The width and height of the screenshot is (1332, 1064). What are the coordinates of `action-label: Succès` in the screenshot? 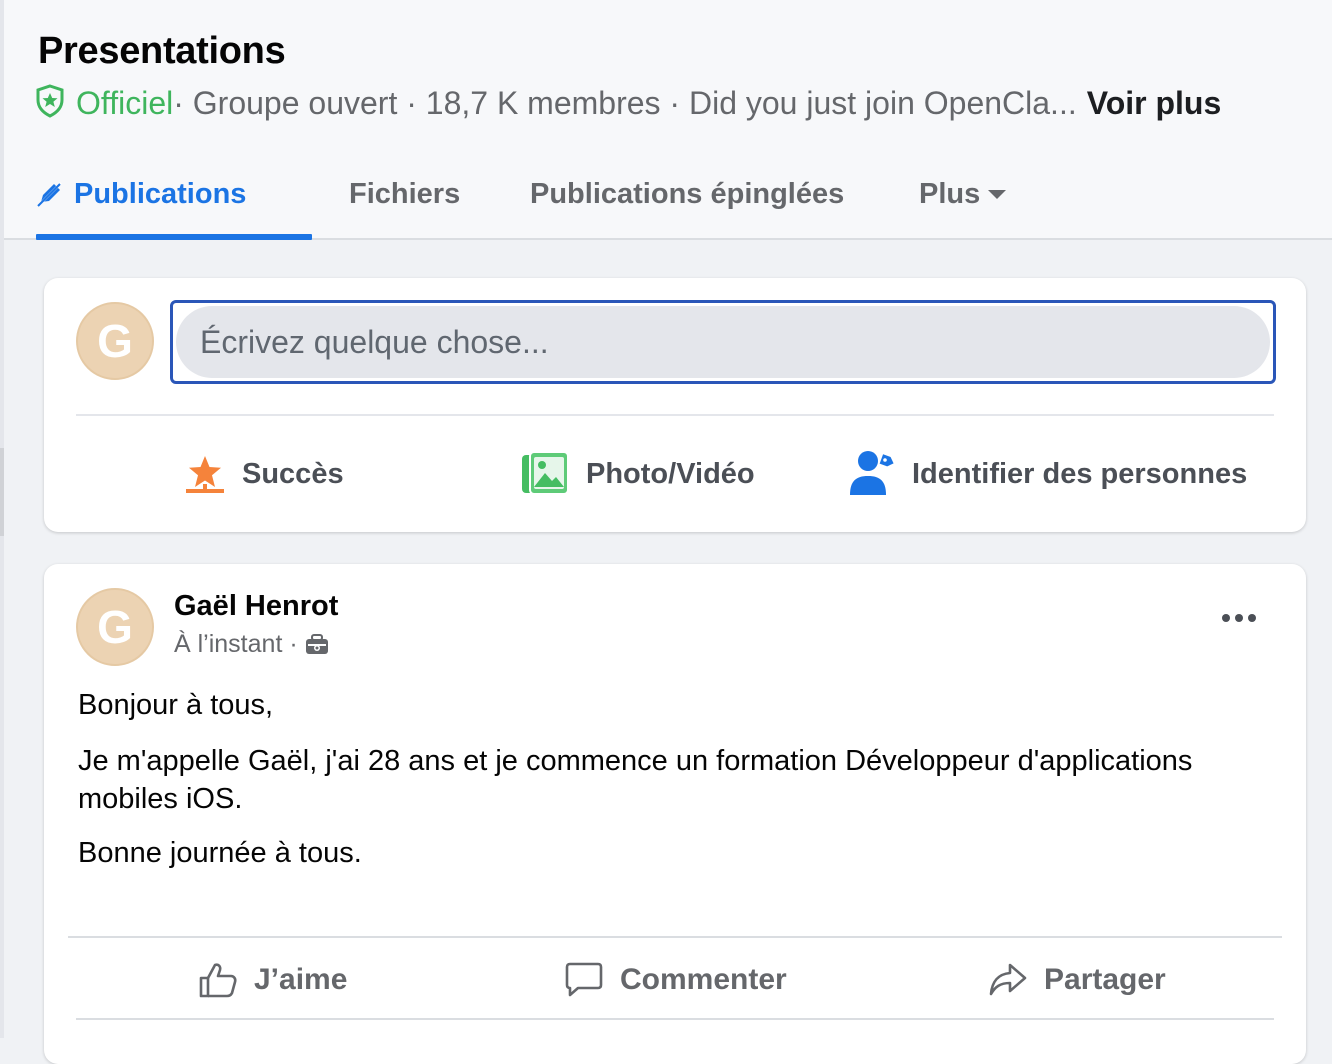 It's located at (293, 473).